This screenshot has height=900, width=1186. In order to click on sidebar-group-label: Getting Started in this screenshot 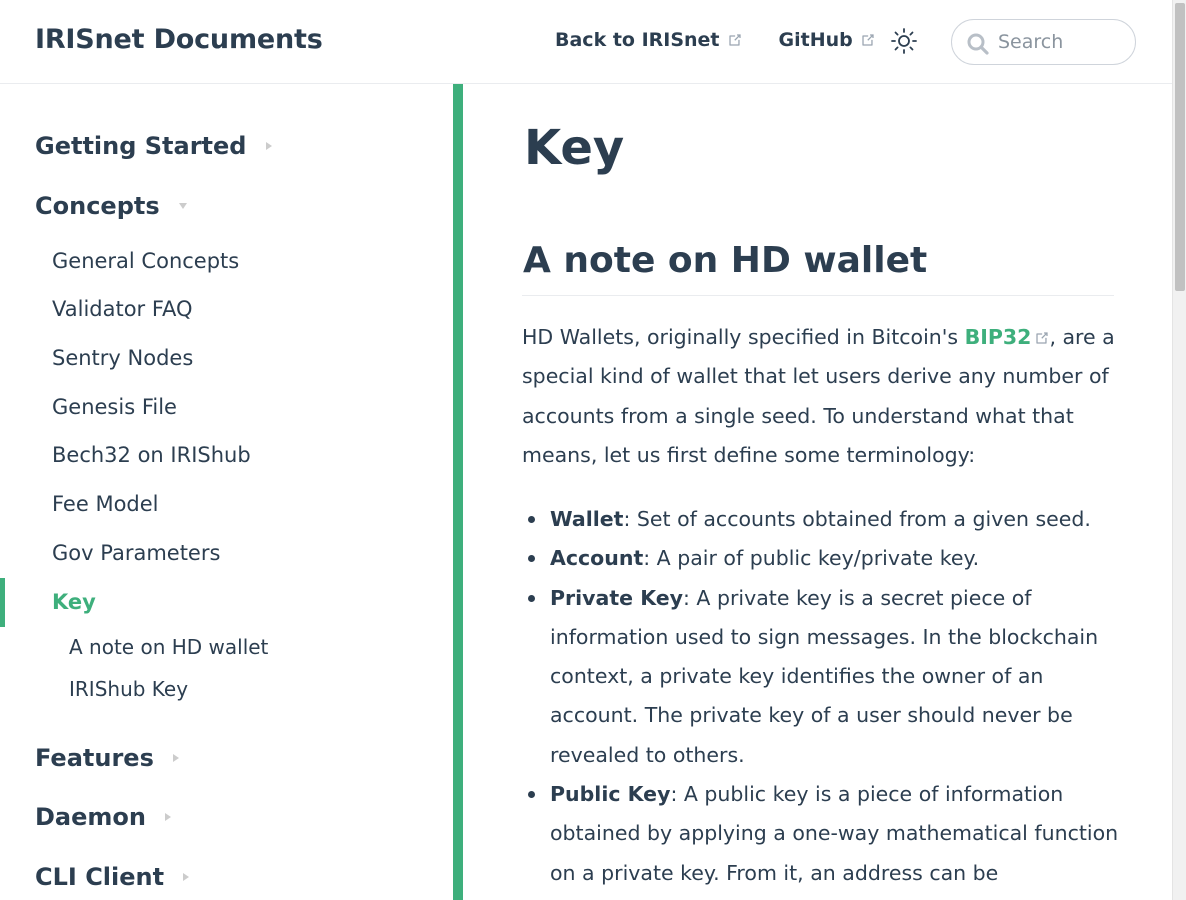, I will do `click(141, 146)`.